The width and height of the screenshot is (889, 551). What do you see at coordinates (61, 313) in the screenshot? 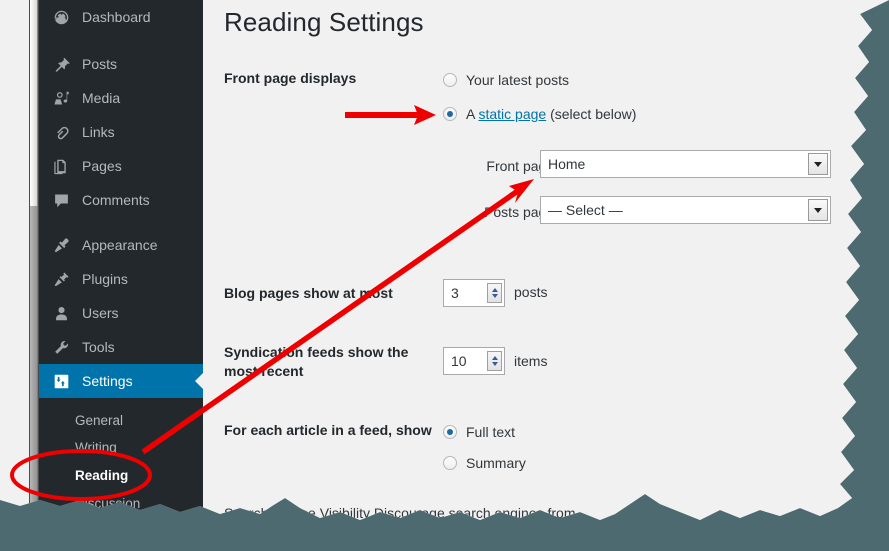
I see `users-icon` at bounding box center [61, 313].